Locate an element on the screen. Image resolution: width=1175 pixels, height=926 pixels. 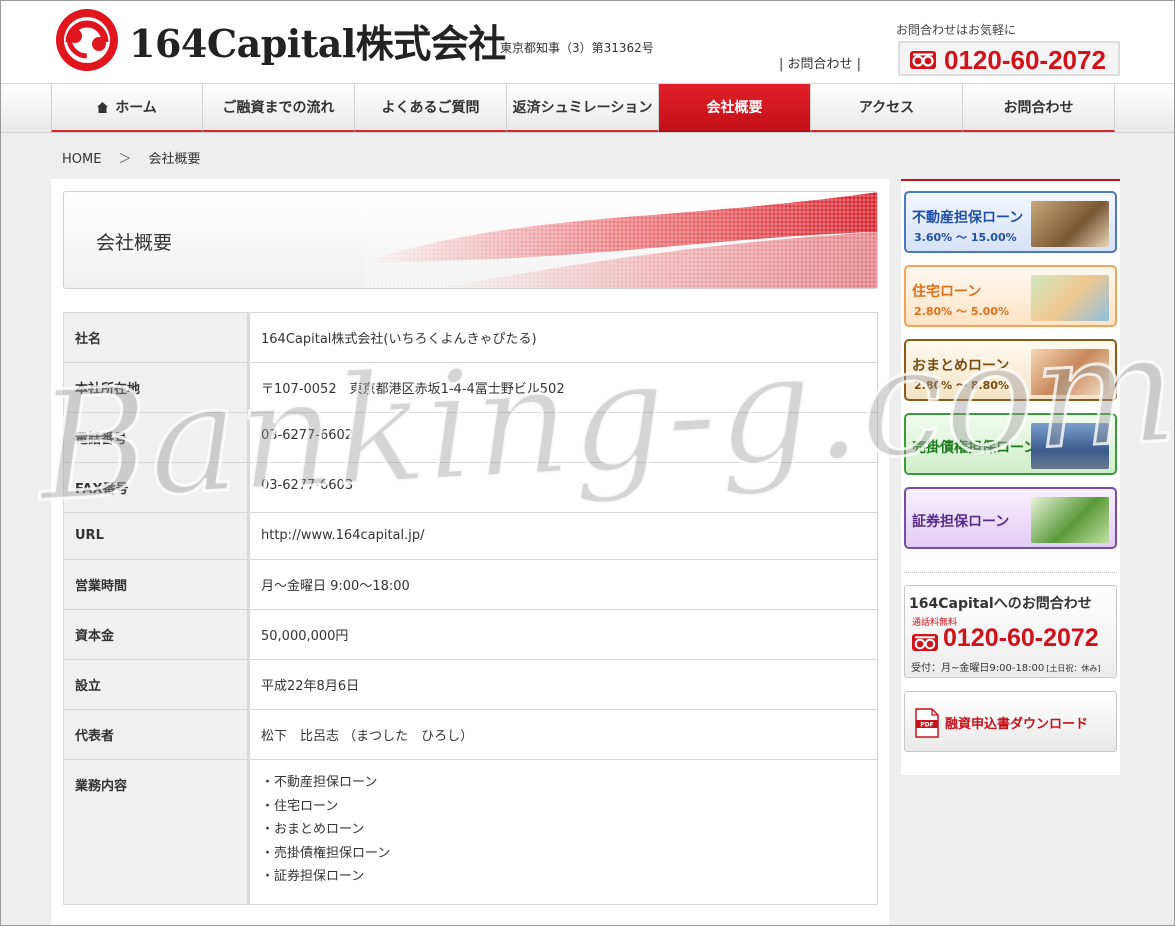
banner-consolidation-loan: おまとめローン 2.80% ～ 8.80% is located at coordinates (1010, 370).